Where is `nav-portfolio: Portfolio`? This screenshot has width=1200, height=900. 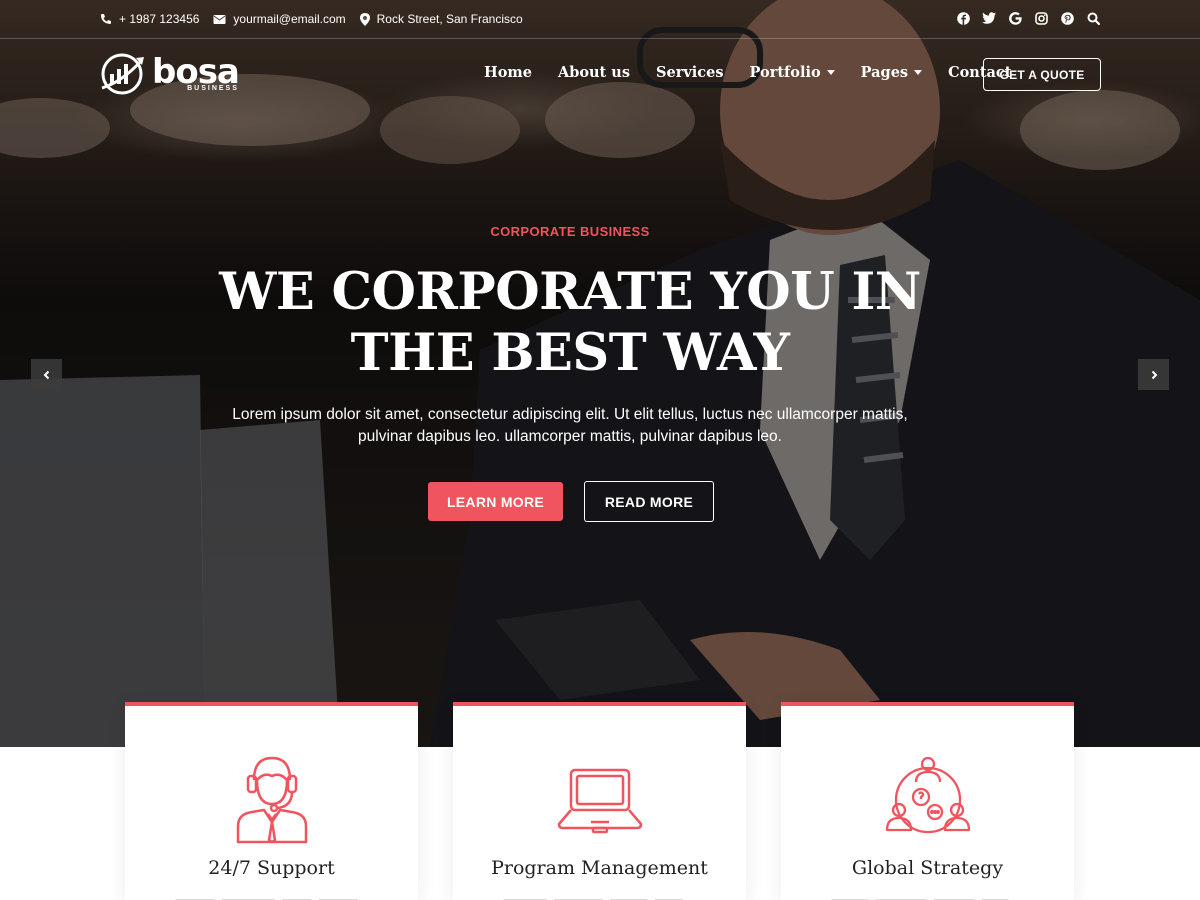
nav-portfolio: Portfolio is located at coordinates (792, 72).